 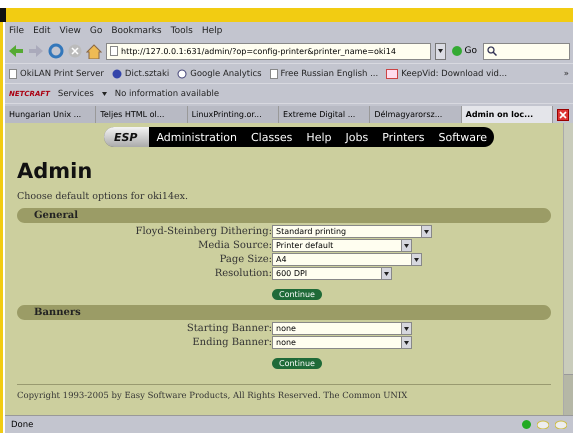 I want to click on intro-text: Choose default options for oki14ex., so click(x=103, y=196).